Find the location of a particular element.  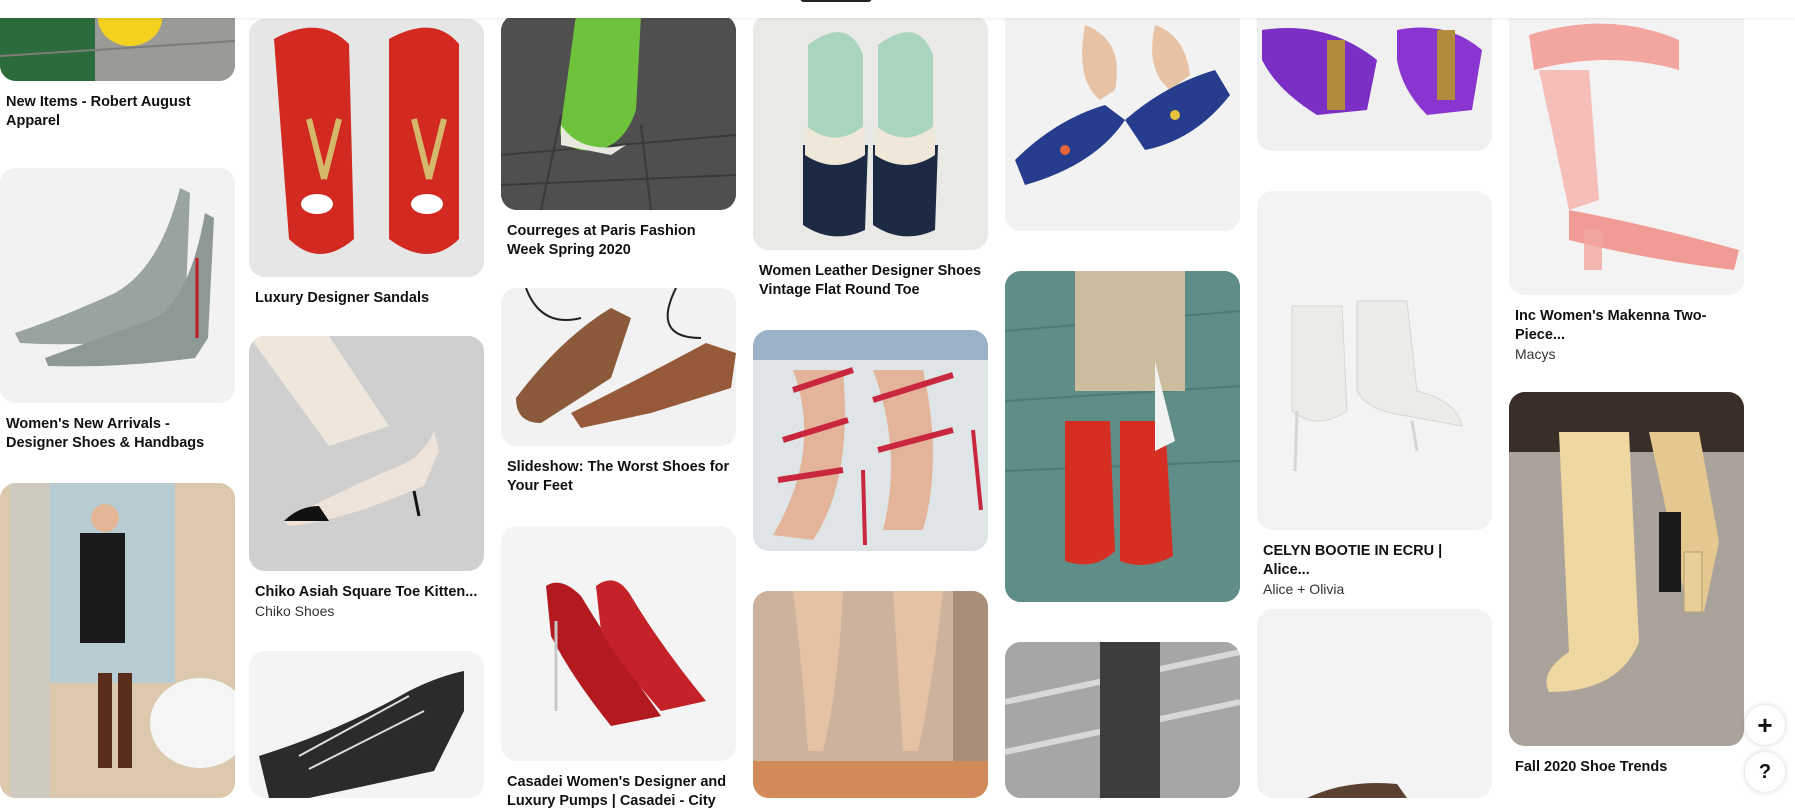

help-button: ? is located at coordinates (1765, 772).